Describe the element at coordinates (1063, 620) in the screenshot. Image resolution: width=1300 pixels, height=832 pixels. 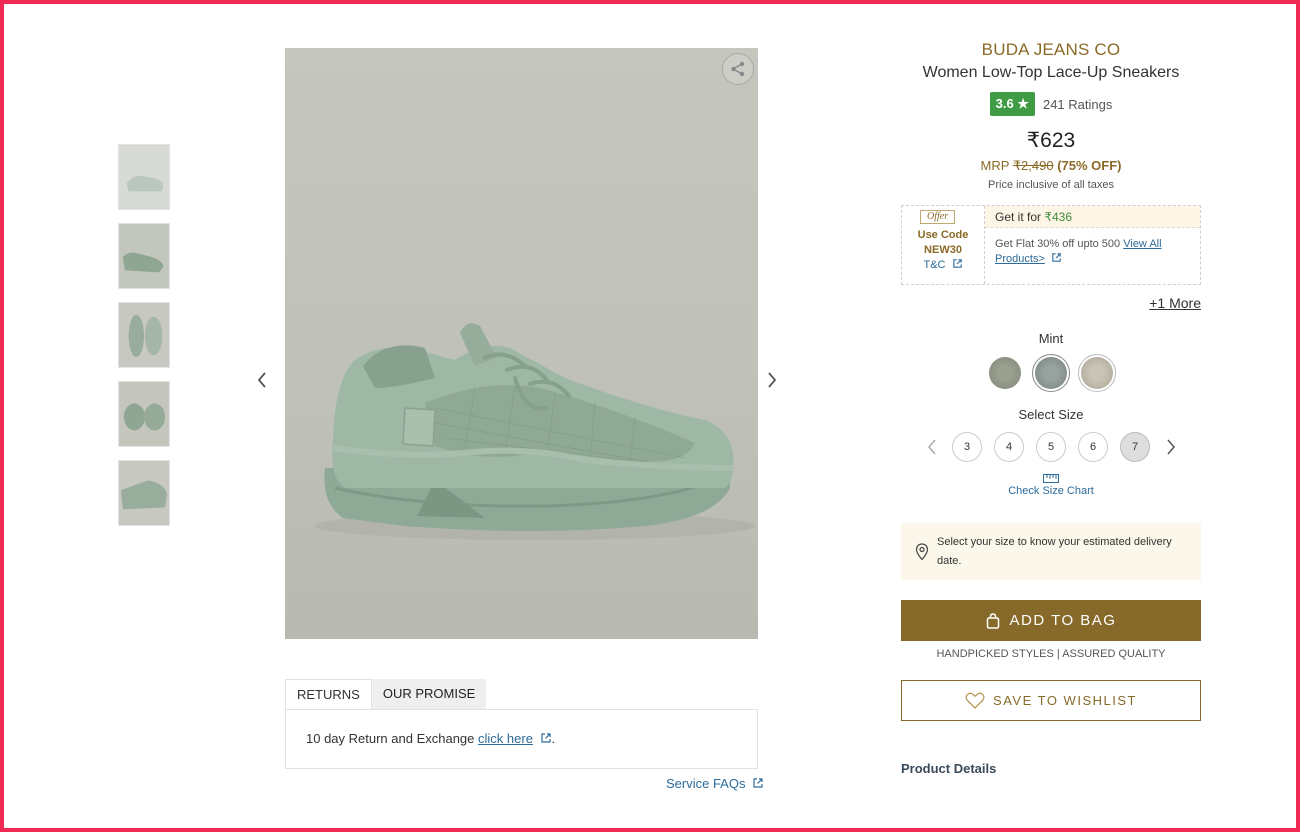
I see `add-to-bag-label: ADD TO BAG` at that location.